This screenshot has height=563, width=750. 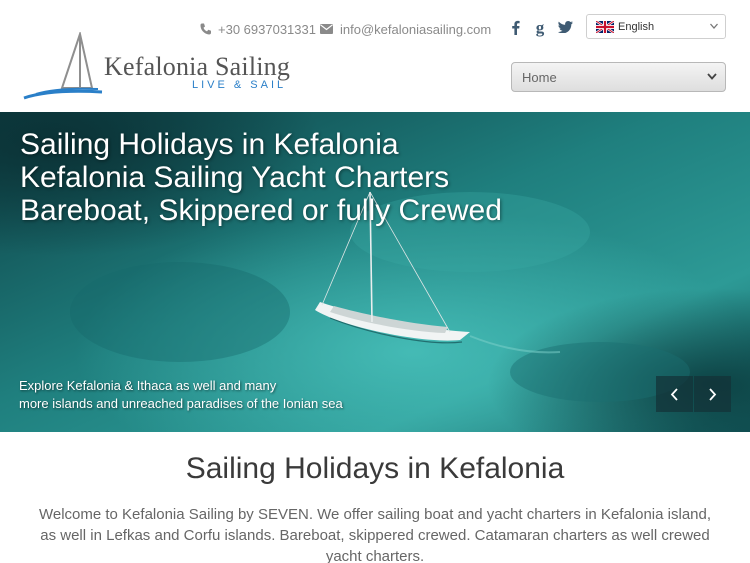 What do you see at coordinates (539, 77) in the screenshot?
I see `menu-select-label: Home` at bounding box center [539, 77].